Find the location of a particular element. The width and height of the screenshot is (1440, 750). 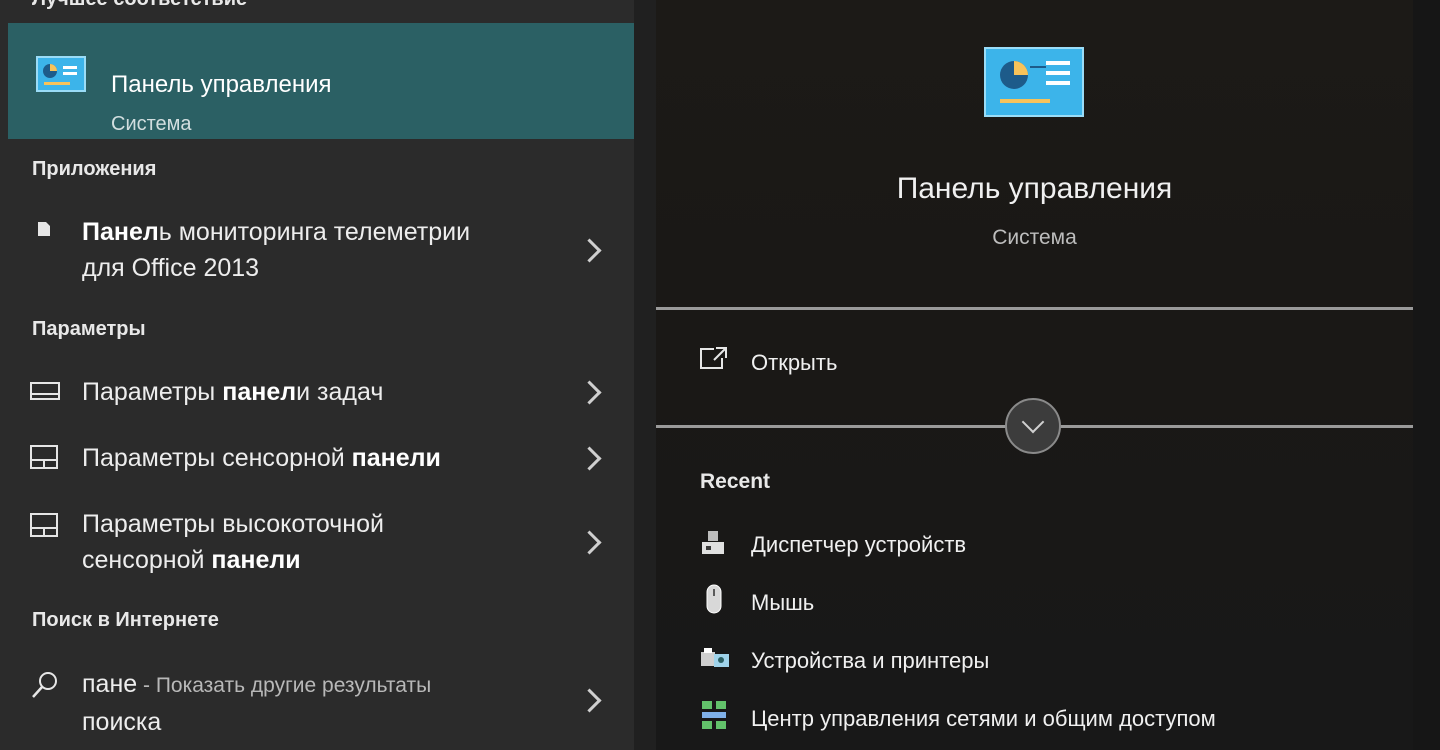

app-item-label-line2: для Office 2013 is located at coordinates (171, 268).